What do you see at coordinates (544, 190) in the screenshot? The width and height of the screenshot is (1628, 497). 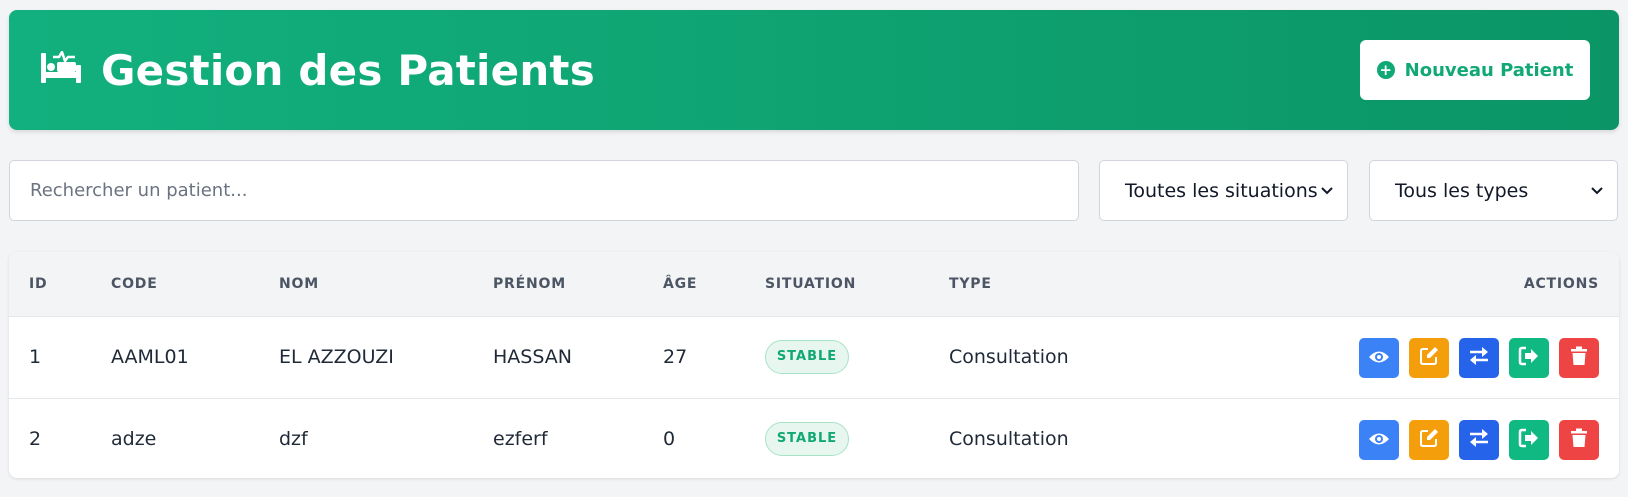 I see `search-input` at bounding box center [544, 190].